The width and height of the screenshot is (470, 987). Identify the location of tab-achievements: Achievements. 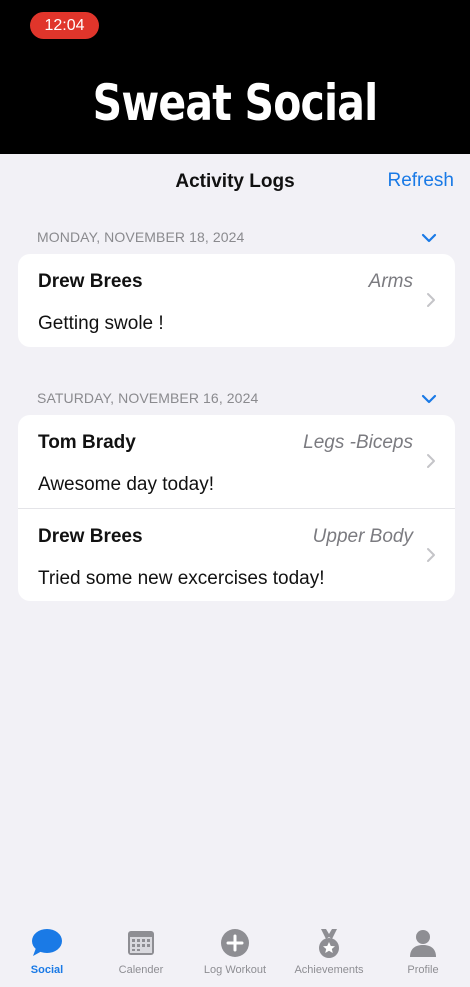
(329, 953).